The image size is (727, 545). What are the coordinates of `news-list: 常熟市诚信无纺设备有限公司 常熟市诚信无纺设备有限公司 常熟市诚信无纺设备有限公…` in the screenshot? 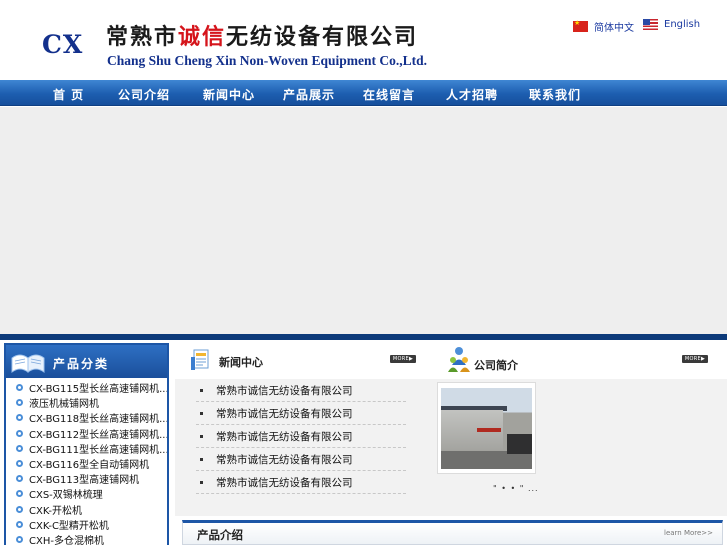 It's located at (301, 436).